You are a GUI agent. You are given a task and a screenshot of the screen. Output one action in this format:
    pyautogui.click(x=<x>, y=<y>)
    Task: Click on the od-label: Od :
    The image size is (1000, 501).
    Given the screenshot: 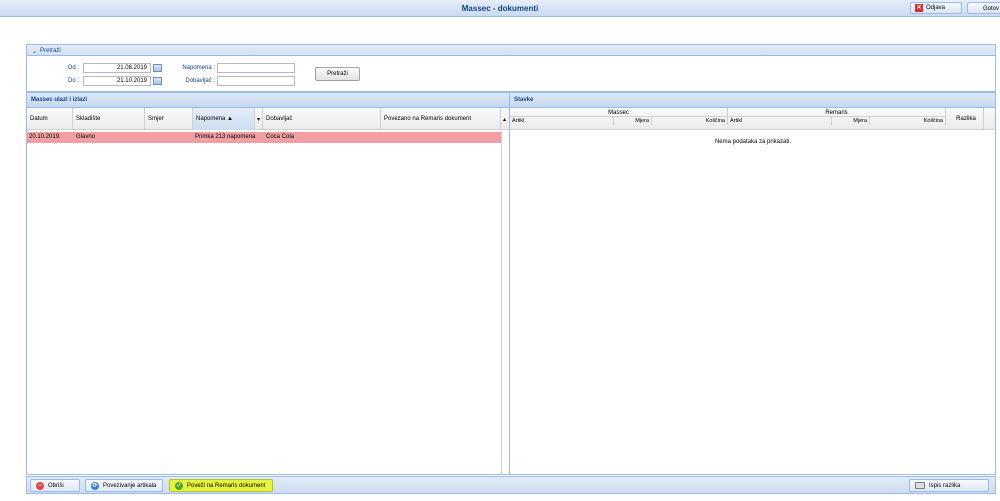 What is the action you would take?
    pyautogui.click(x=73, y=68)
    